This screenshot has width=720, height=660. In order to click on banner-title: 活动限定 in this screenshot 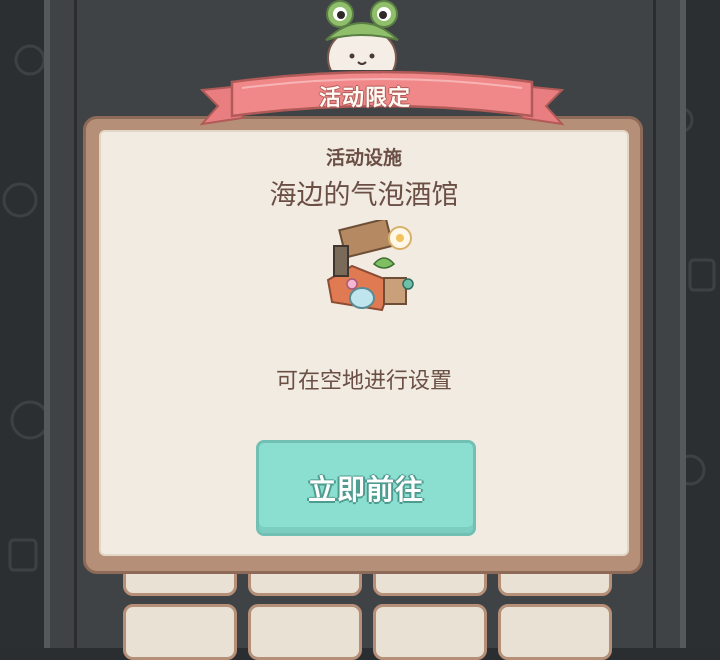, I will do `click(364, 98)`.